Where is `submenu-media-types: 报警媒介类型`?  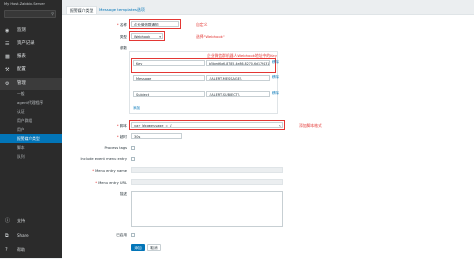
submenu-media-types: 报警媒介类型 is located at coordinates (31, 138).